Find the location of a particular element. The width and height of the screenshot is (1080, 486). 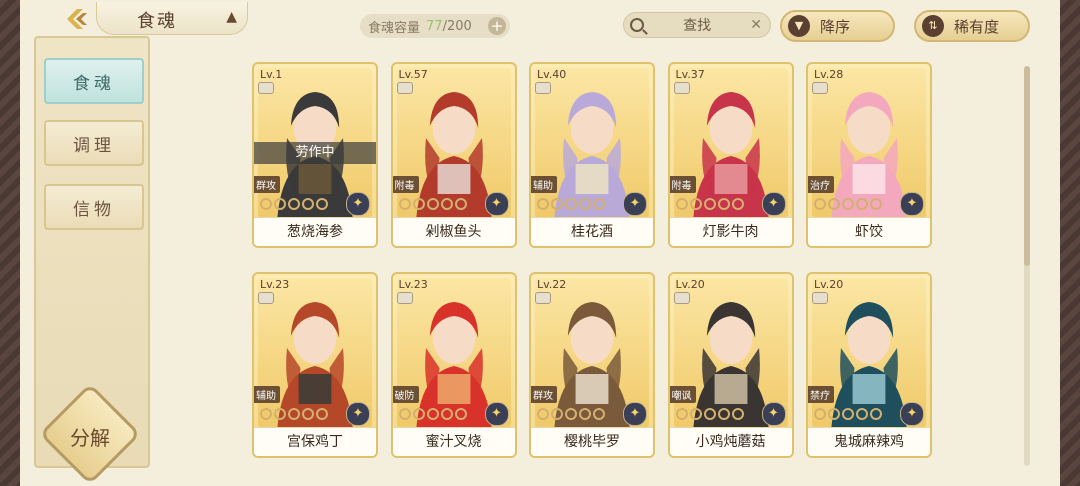

clear-search-icon: ✕ is located at coordinates (756, 25).